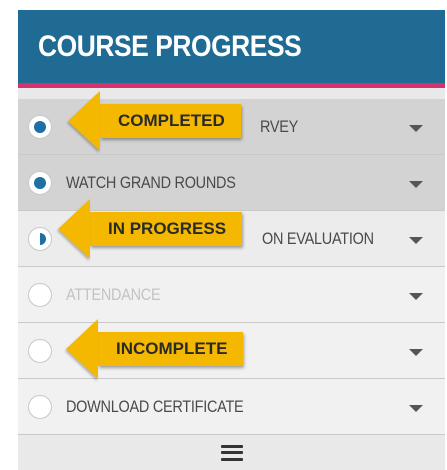 Image resolution: width=447 pixels, height=470 pixels. What do you see at coordinates (170, 46) in the screenshot?
I see `page-title: COURSE PROGRESS` at bounding box center [170, 46].